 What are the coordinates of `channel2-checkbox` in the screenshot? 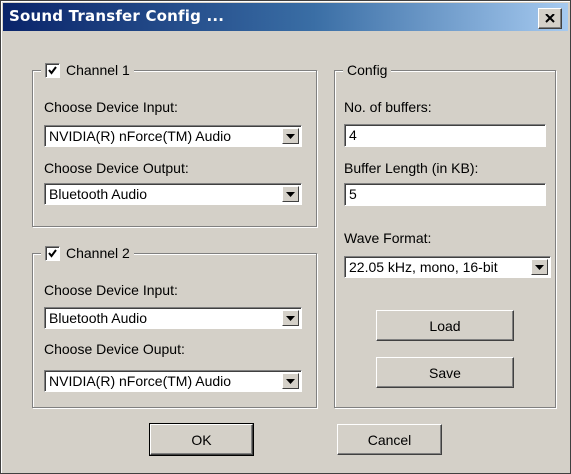 It's located at (52, 253).